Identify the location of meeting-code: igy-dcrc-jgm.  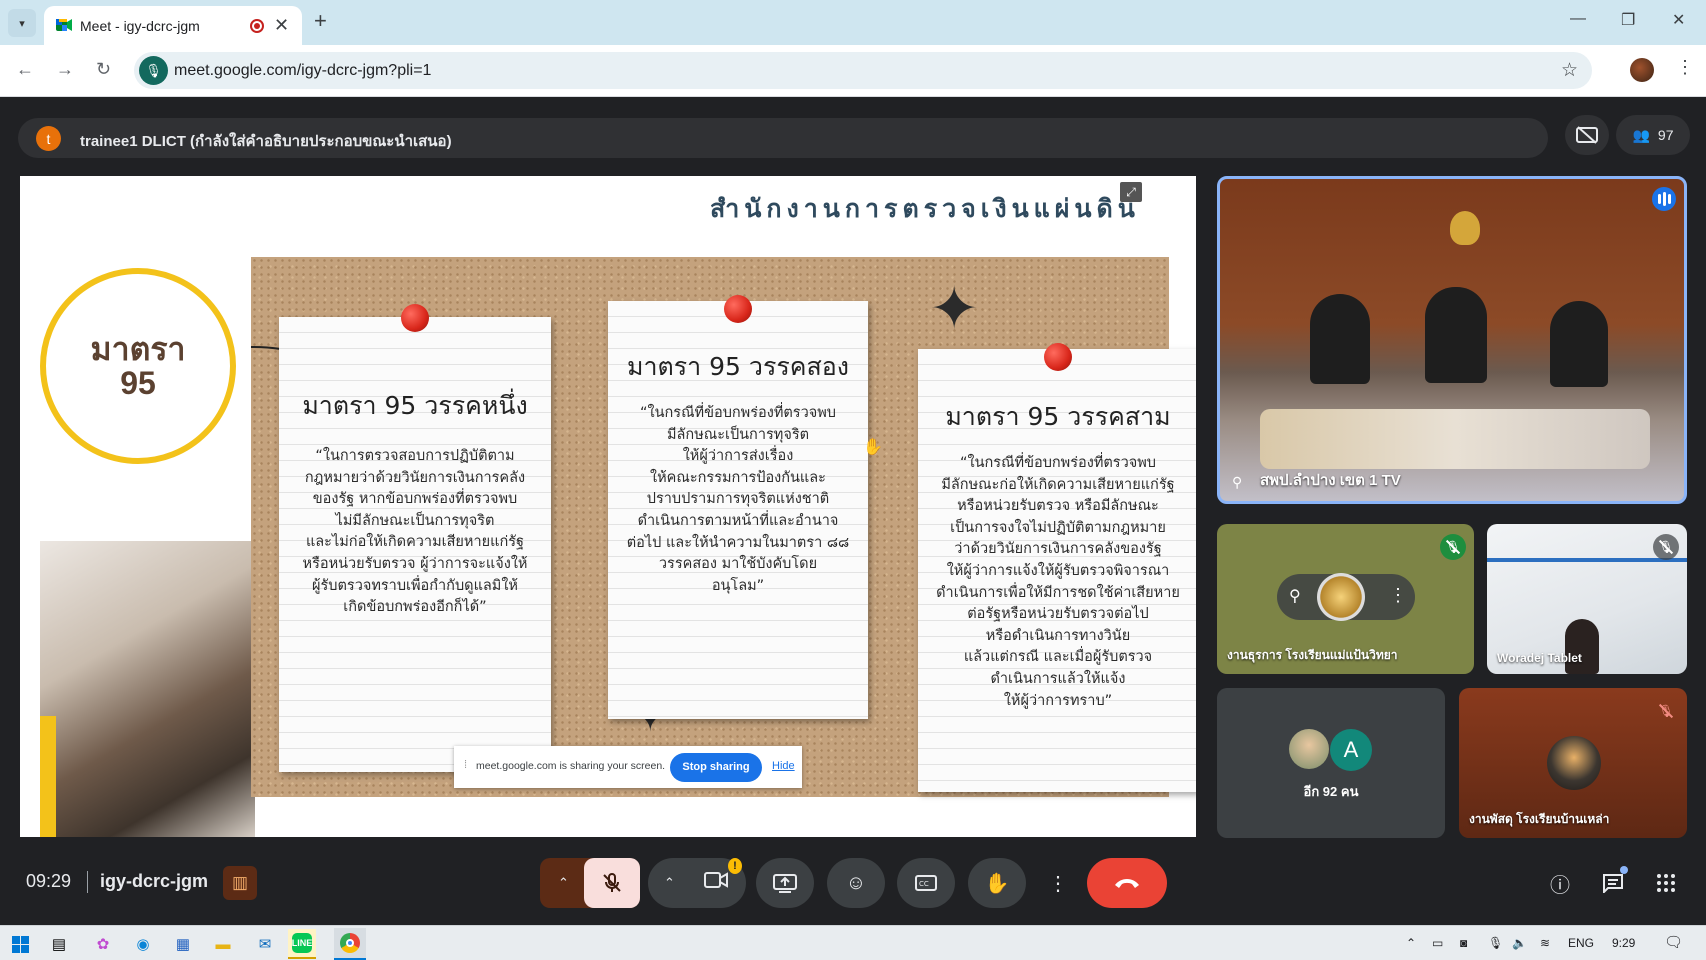
(154, 881).